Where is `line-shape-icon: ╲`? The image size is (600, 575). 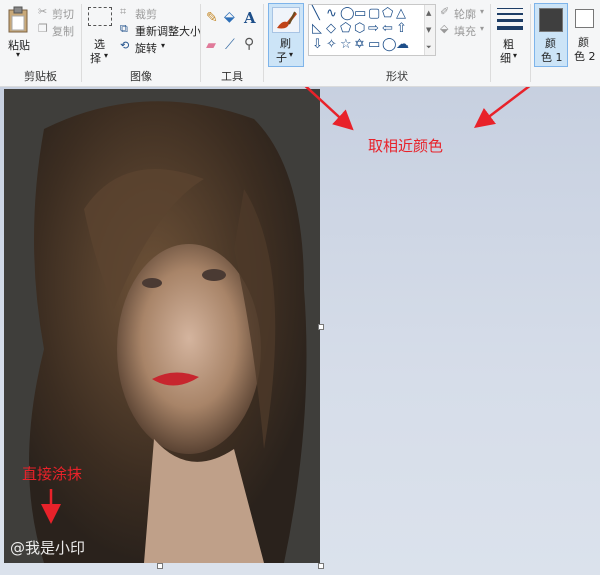
line-shape-icon: ╲ is located at coordinates (316, 13).